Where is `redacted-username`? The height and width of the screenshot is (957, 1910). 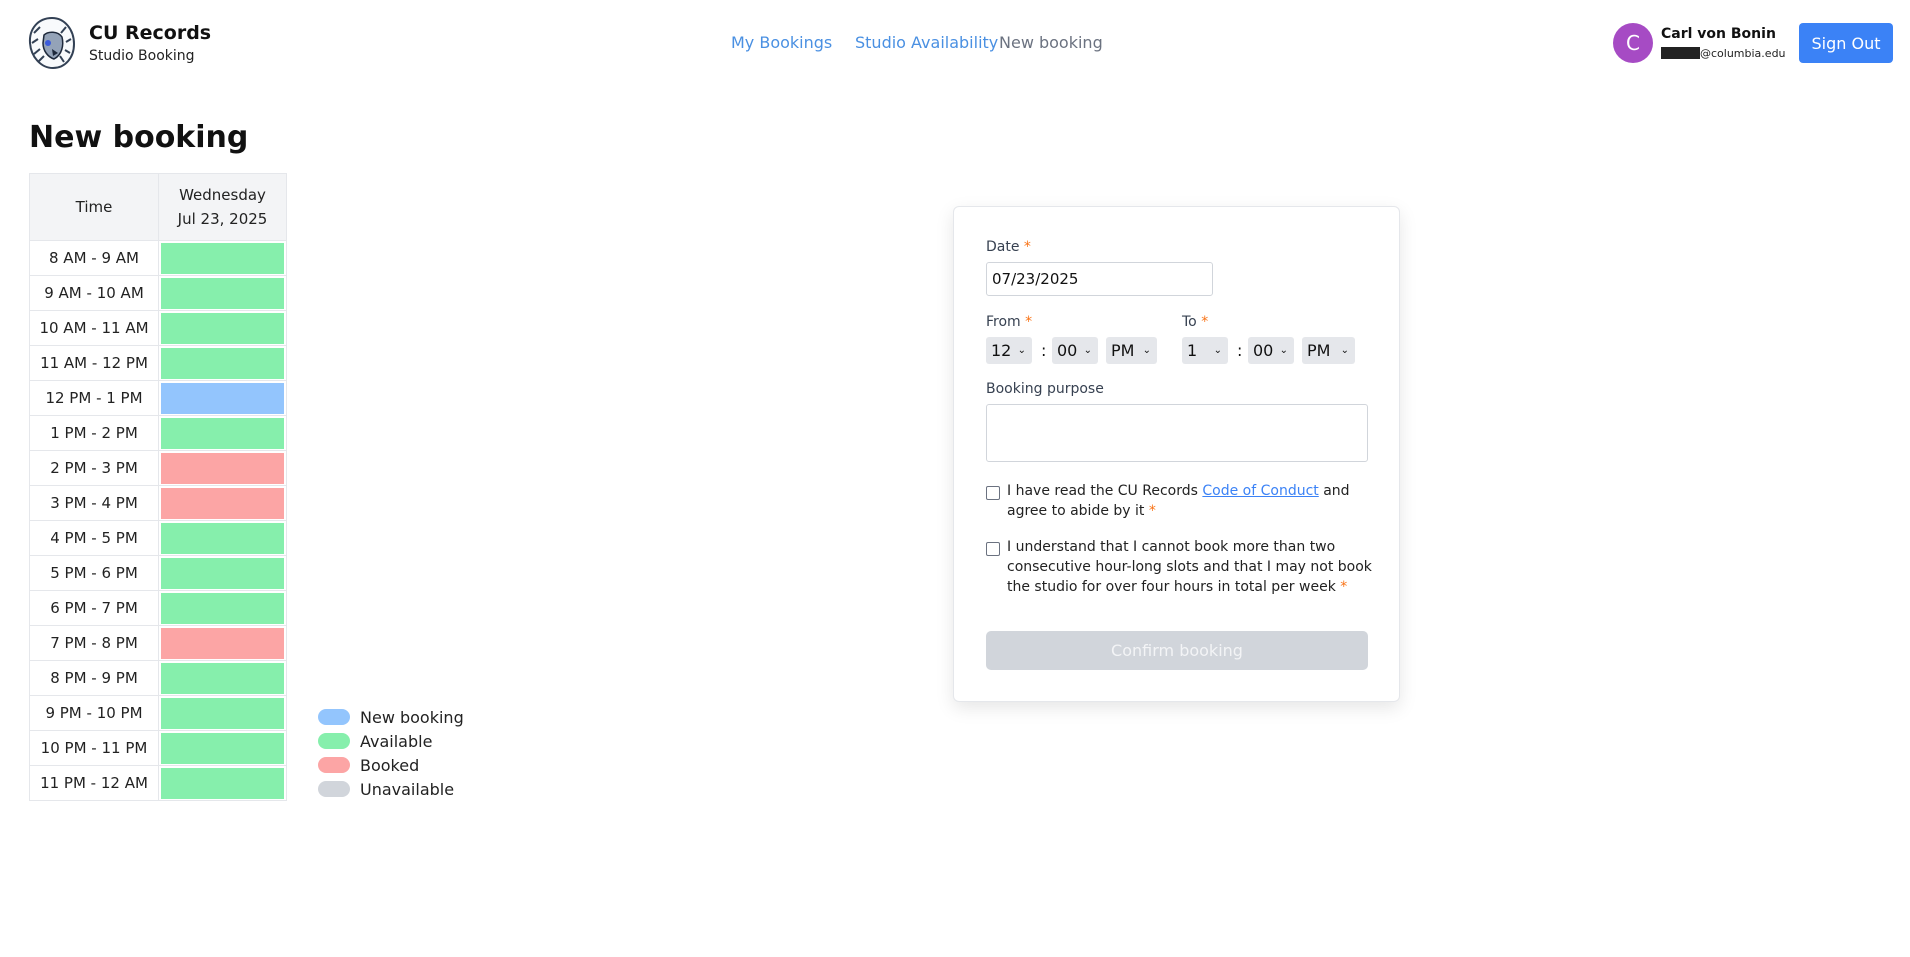 redacted-username is located at coordinates (1680, 53).